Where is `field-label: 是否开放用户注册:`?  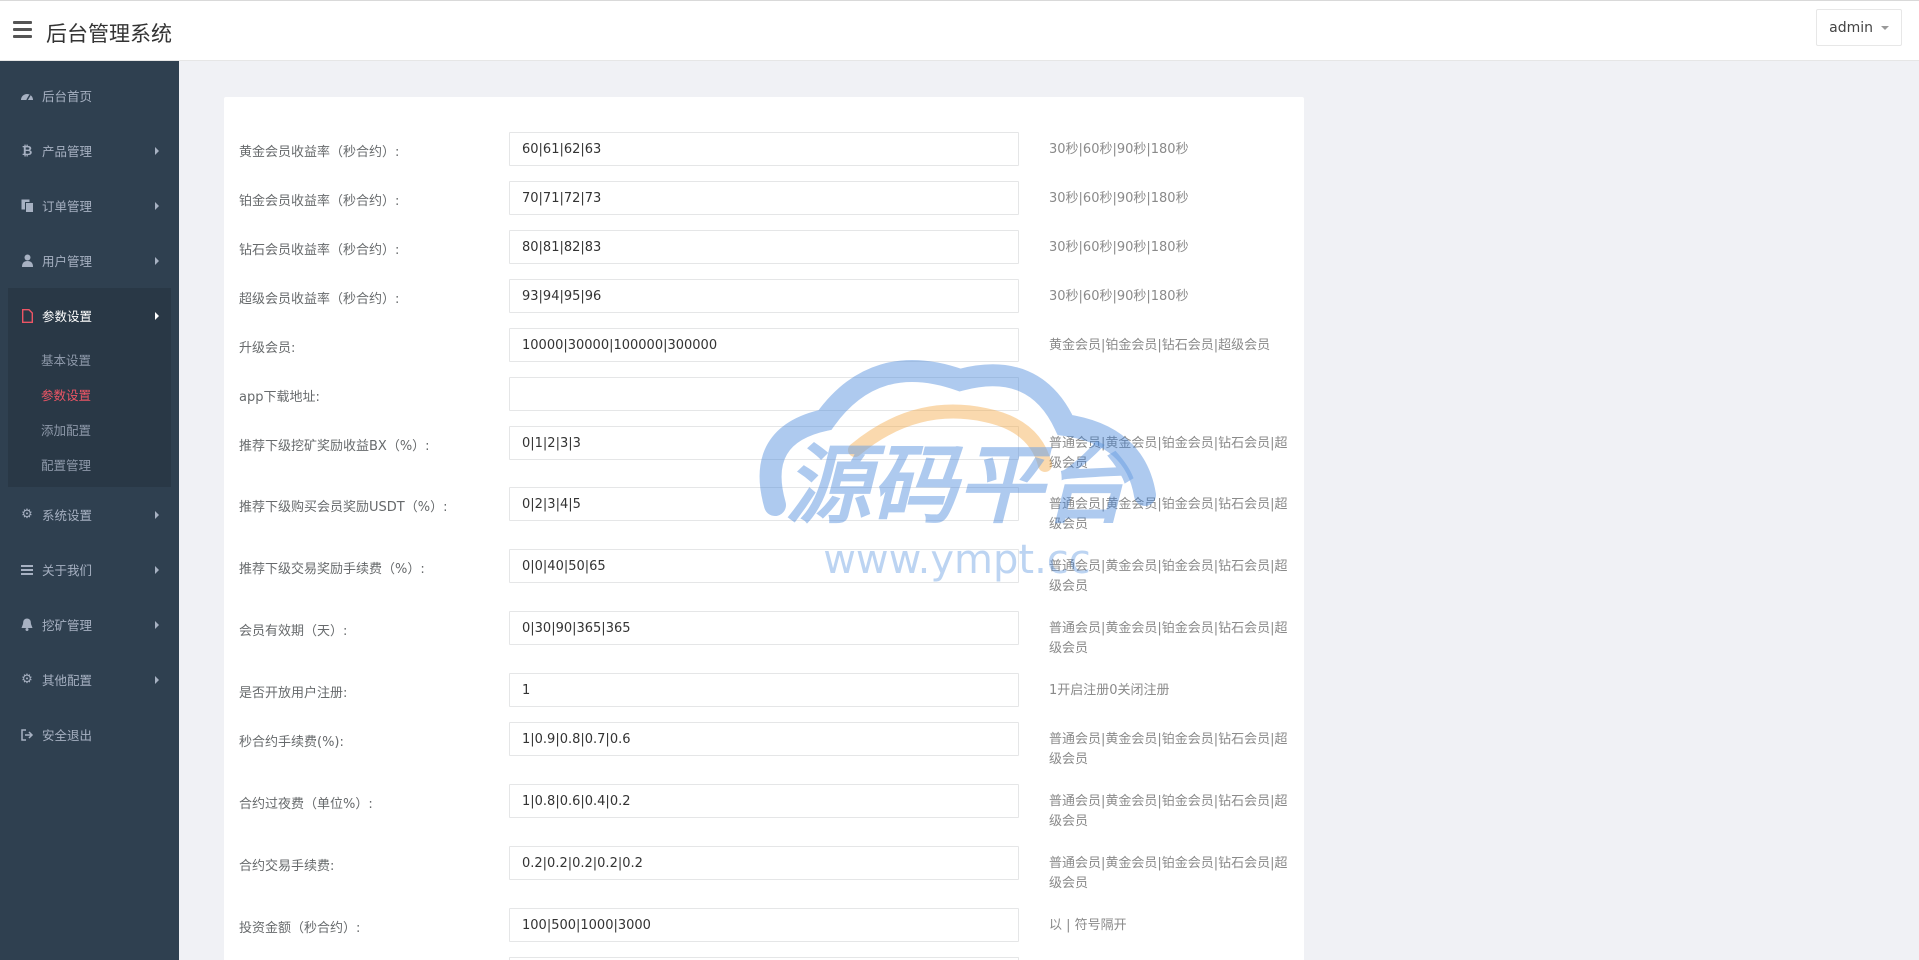
field-label: 是否开放用户注册: is located at coordinates (293, 693).